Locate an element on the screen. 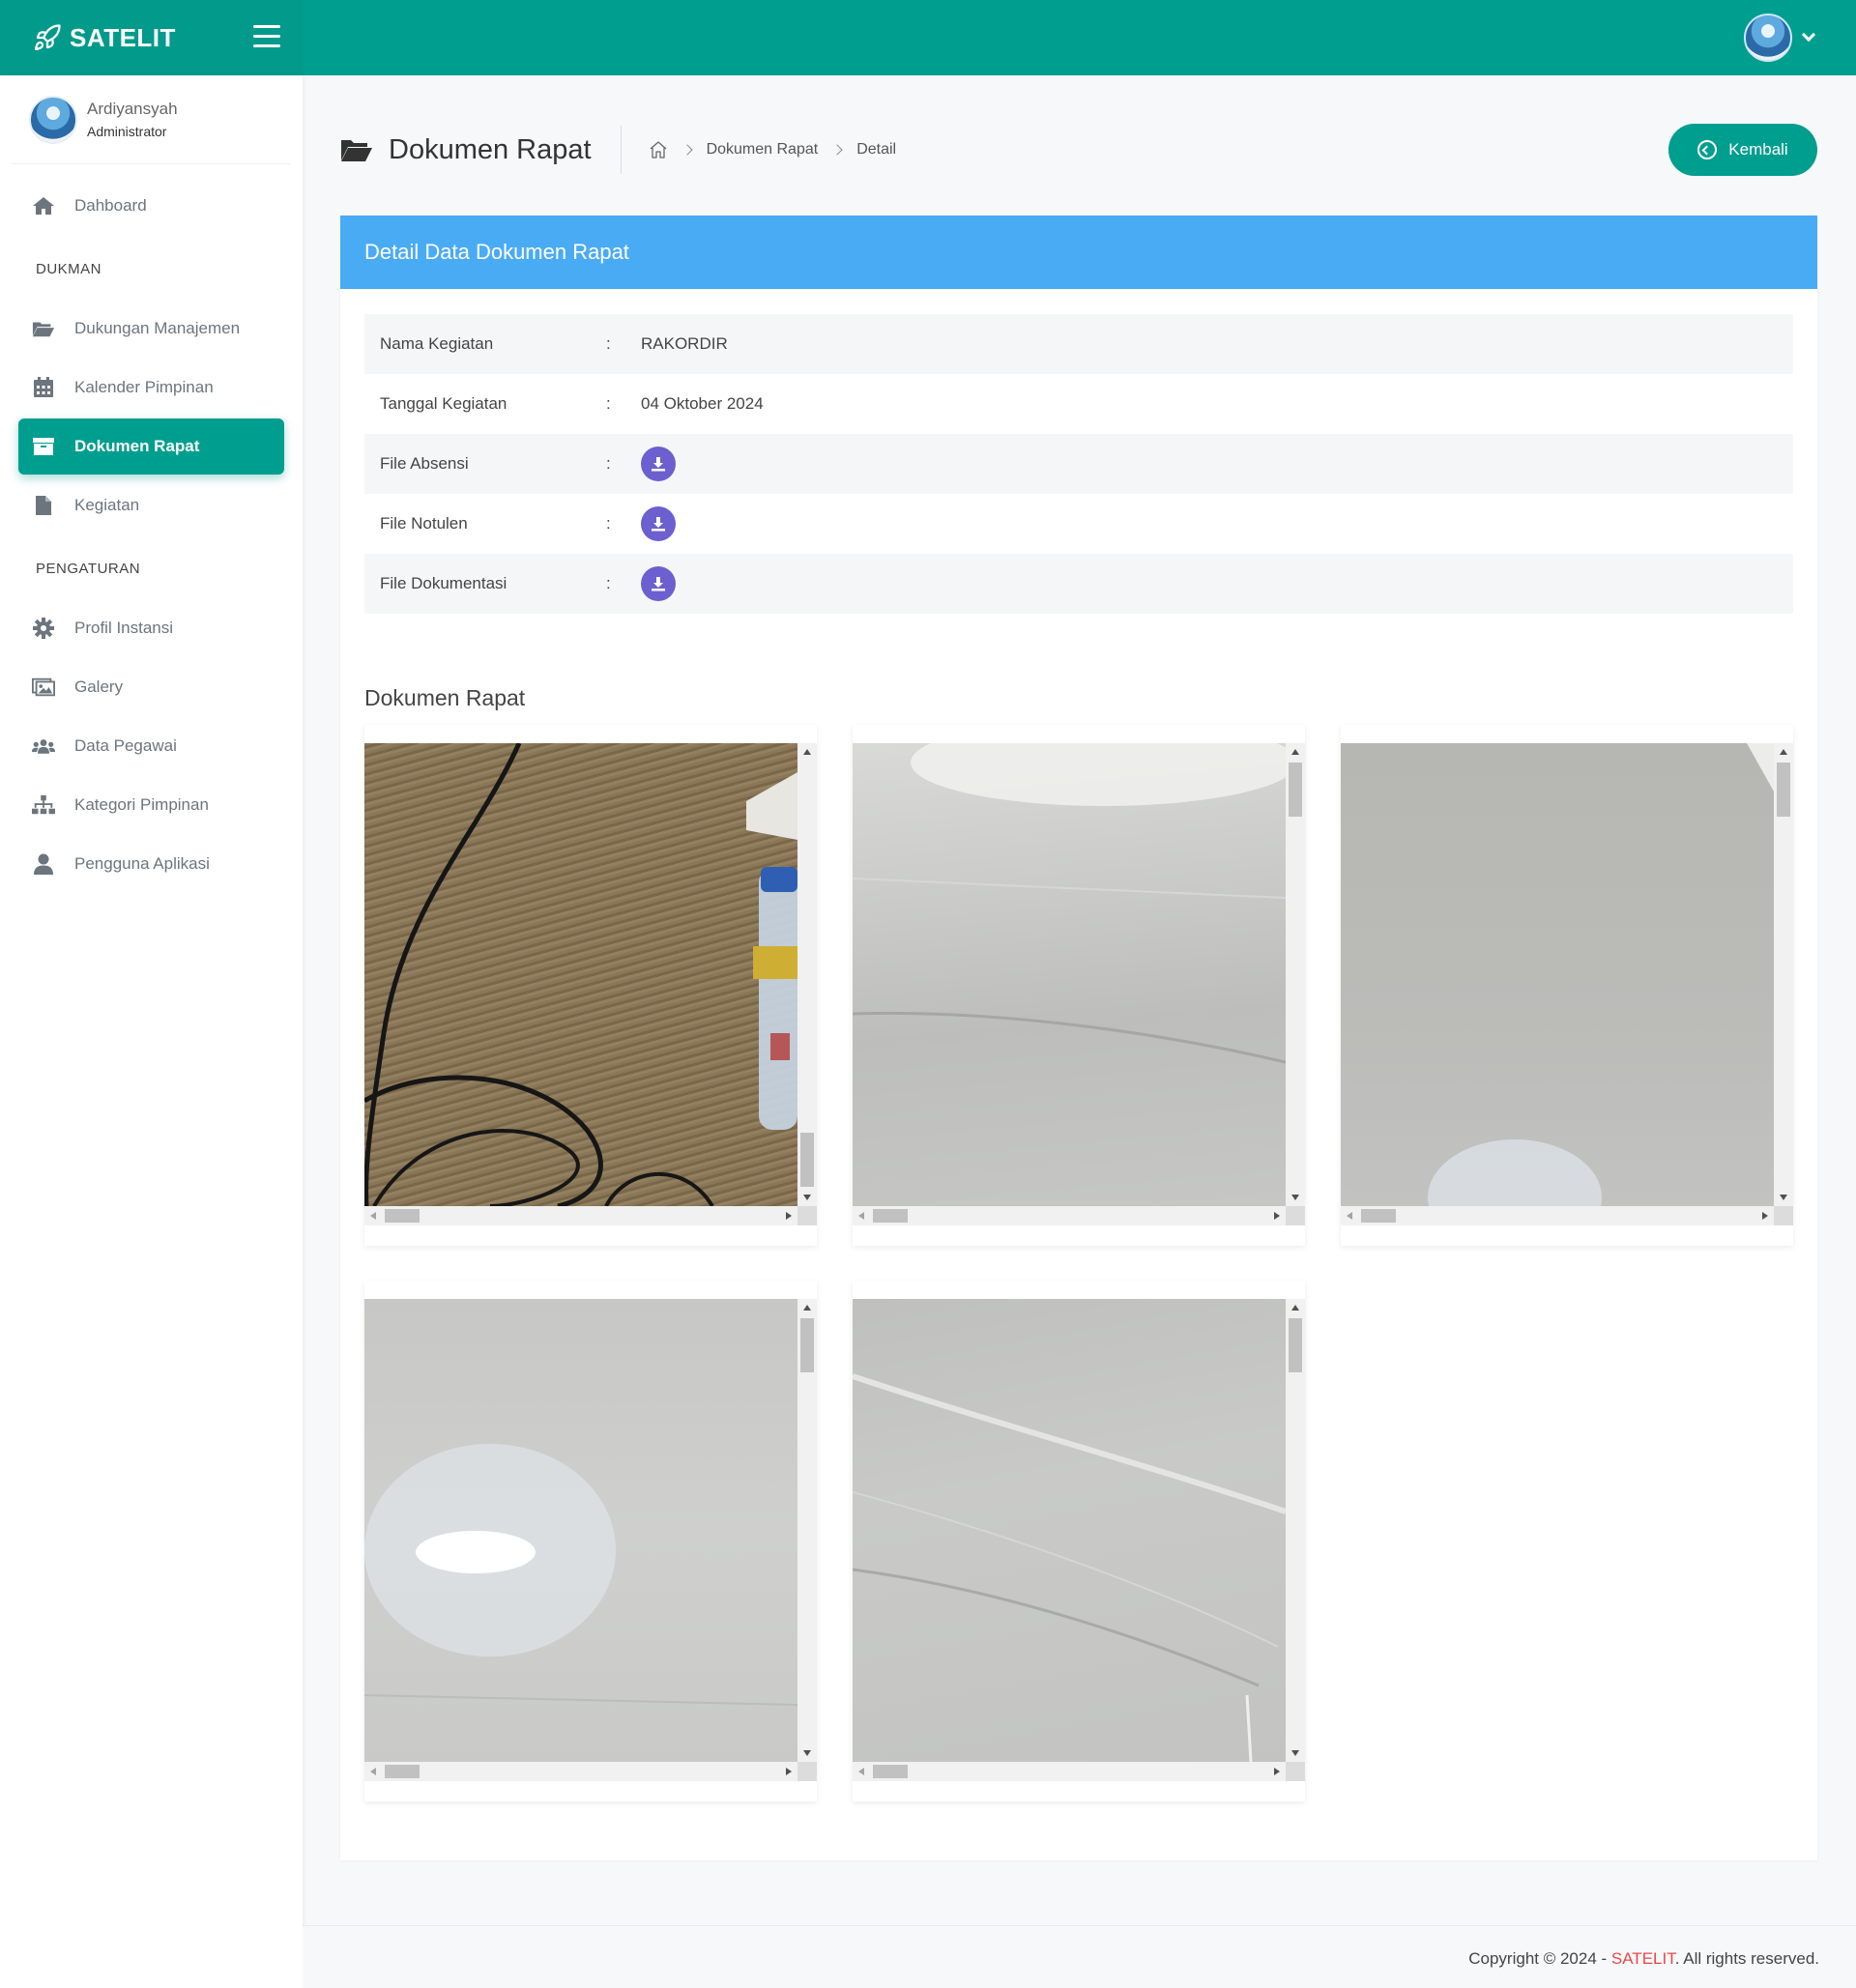 The height and width of the screenshot is (1988, 1856). rocket-icon is located at coordinates (48, 37).